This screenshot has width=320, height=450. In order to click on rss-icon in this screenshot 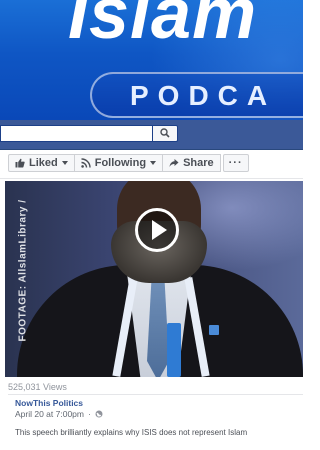, I will do `click(86, 163)`.